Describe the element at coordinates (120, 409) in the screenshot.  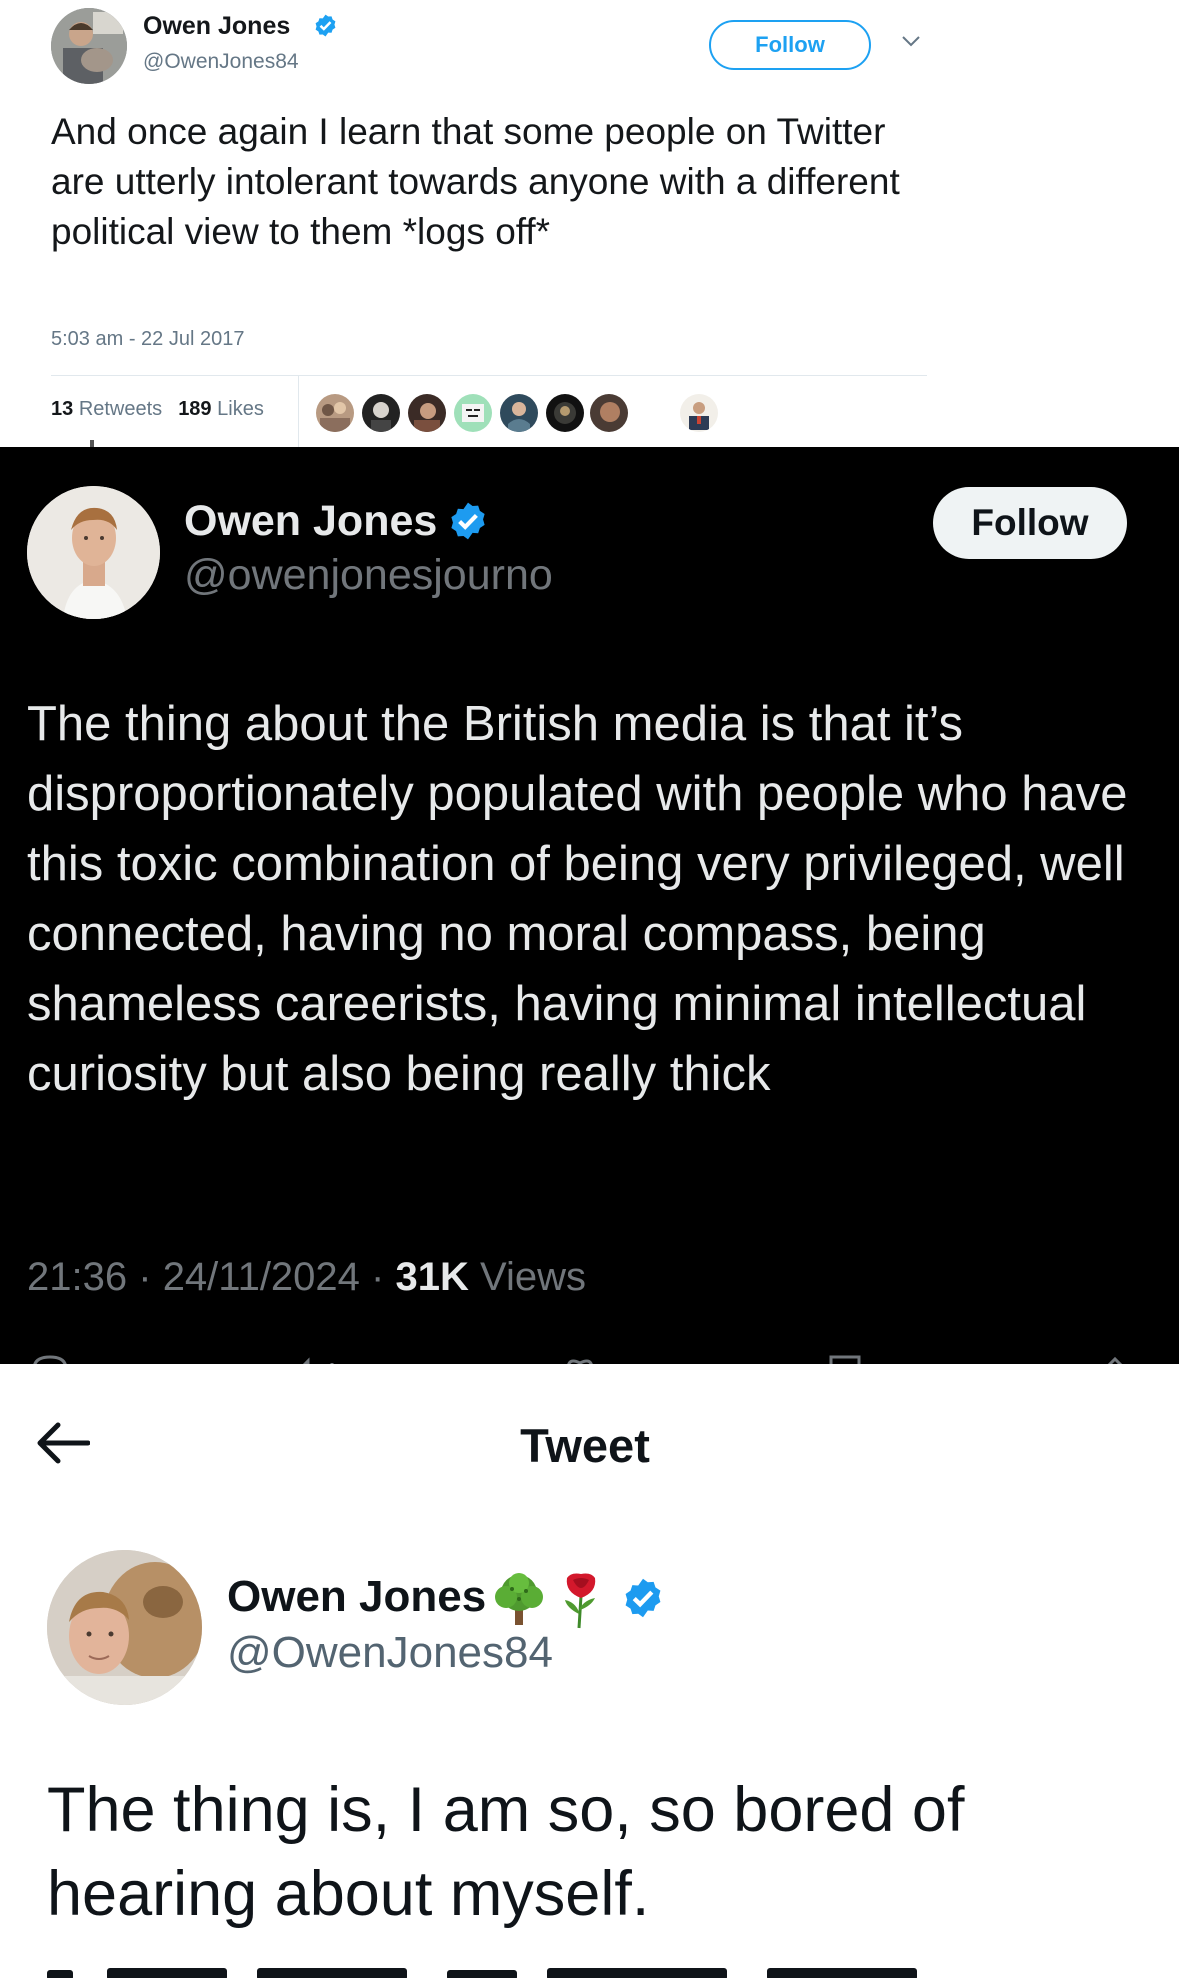
I see `retweets-label: Retweets` at that location.